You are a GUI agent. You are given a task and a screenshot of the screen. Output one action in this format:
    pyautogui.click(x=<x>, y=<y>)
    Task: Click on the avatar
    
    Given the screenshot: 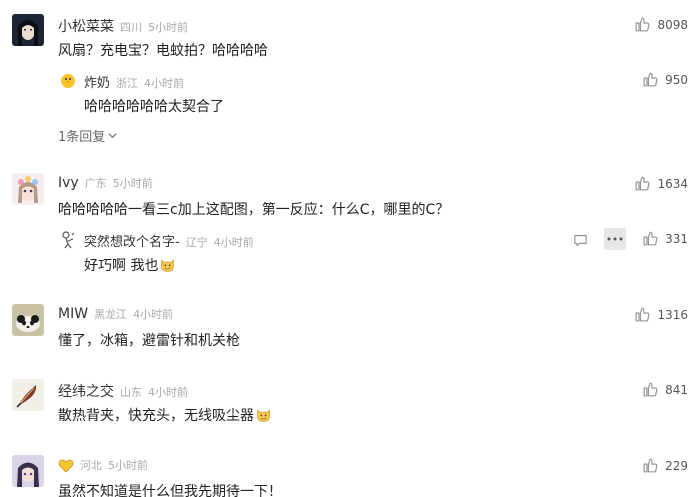 What is the action you would take?
    pyautogui.click(x=28, y=471)
    